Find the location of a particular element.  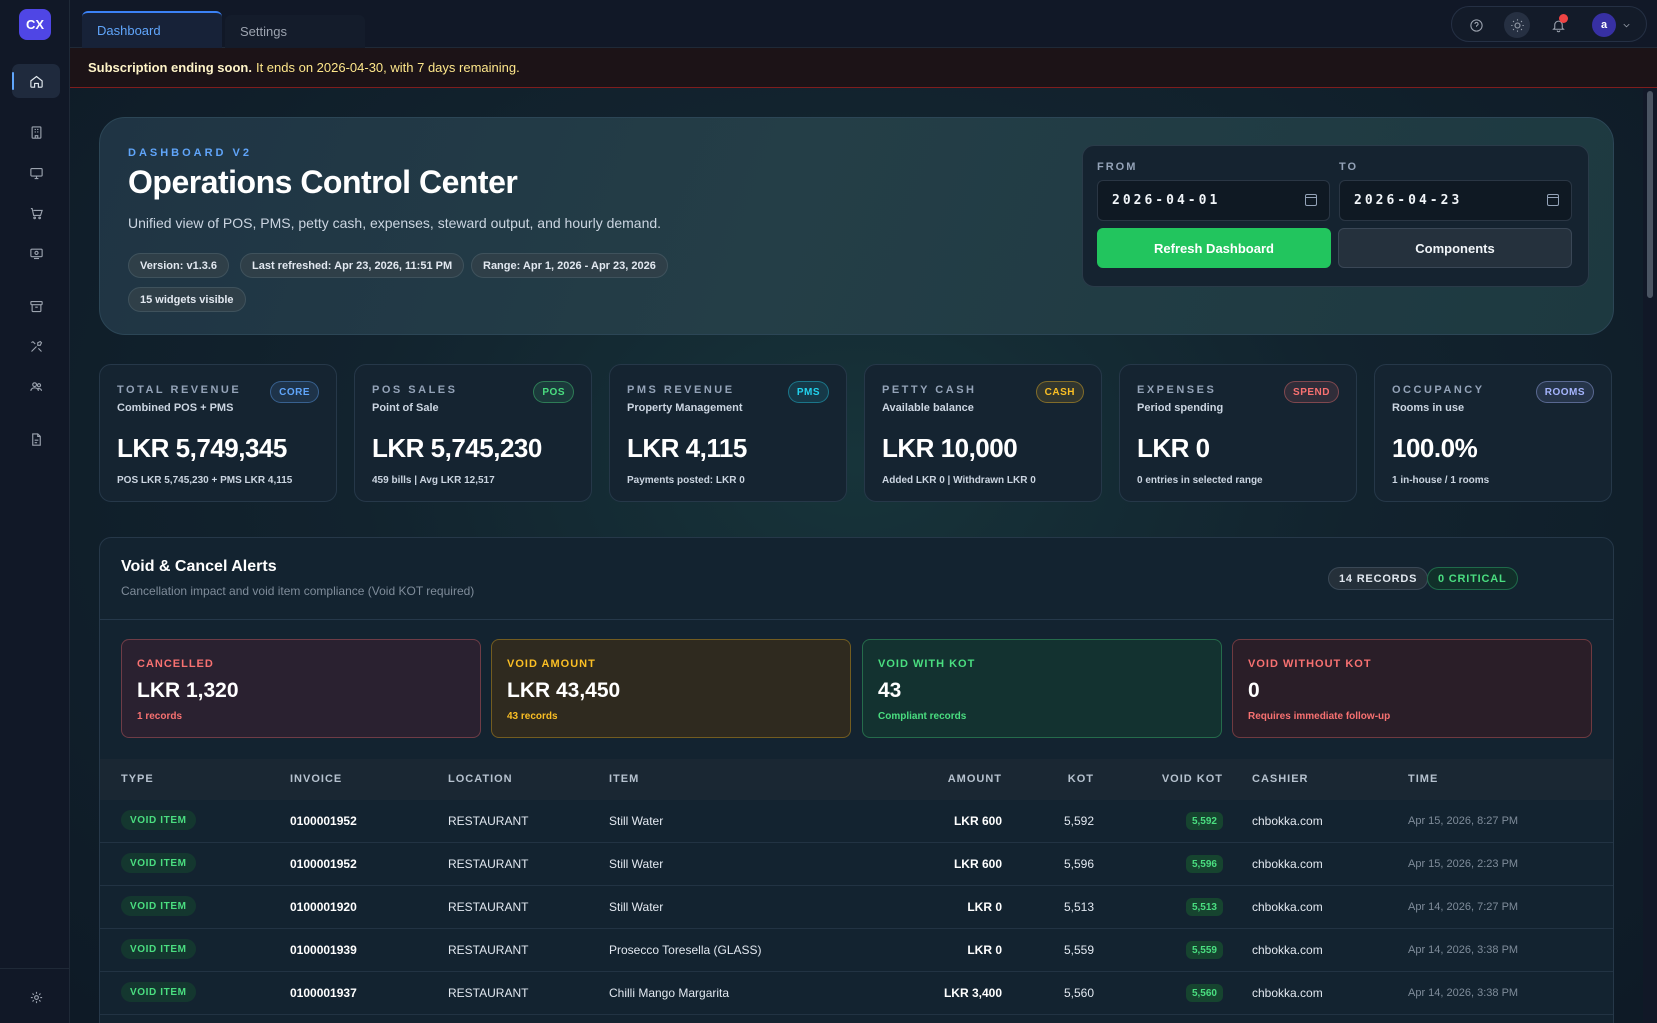

col-type: TYPE is located at coordinates (137, 779).